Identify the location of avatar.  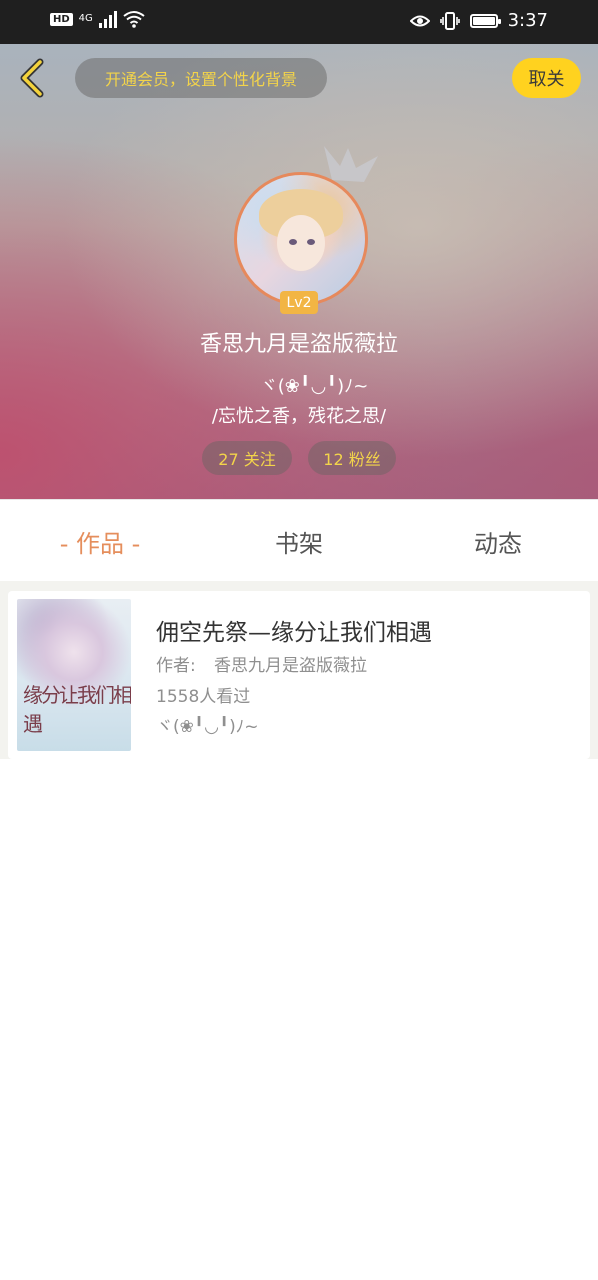
(301, 239).